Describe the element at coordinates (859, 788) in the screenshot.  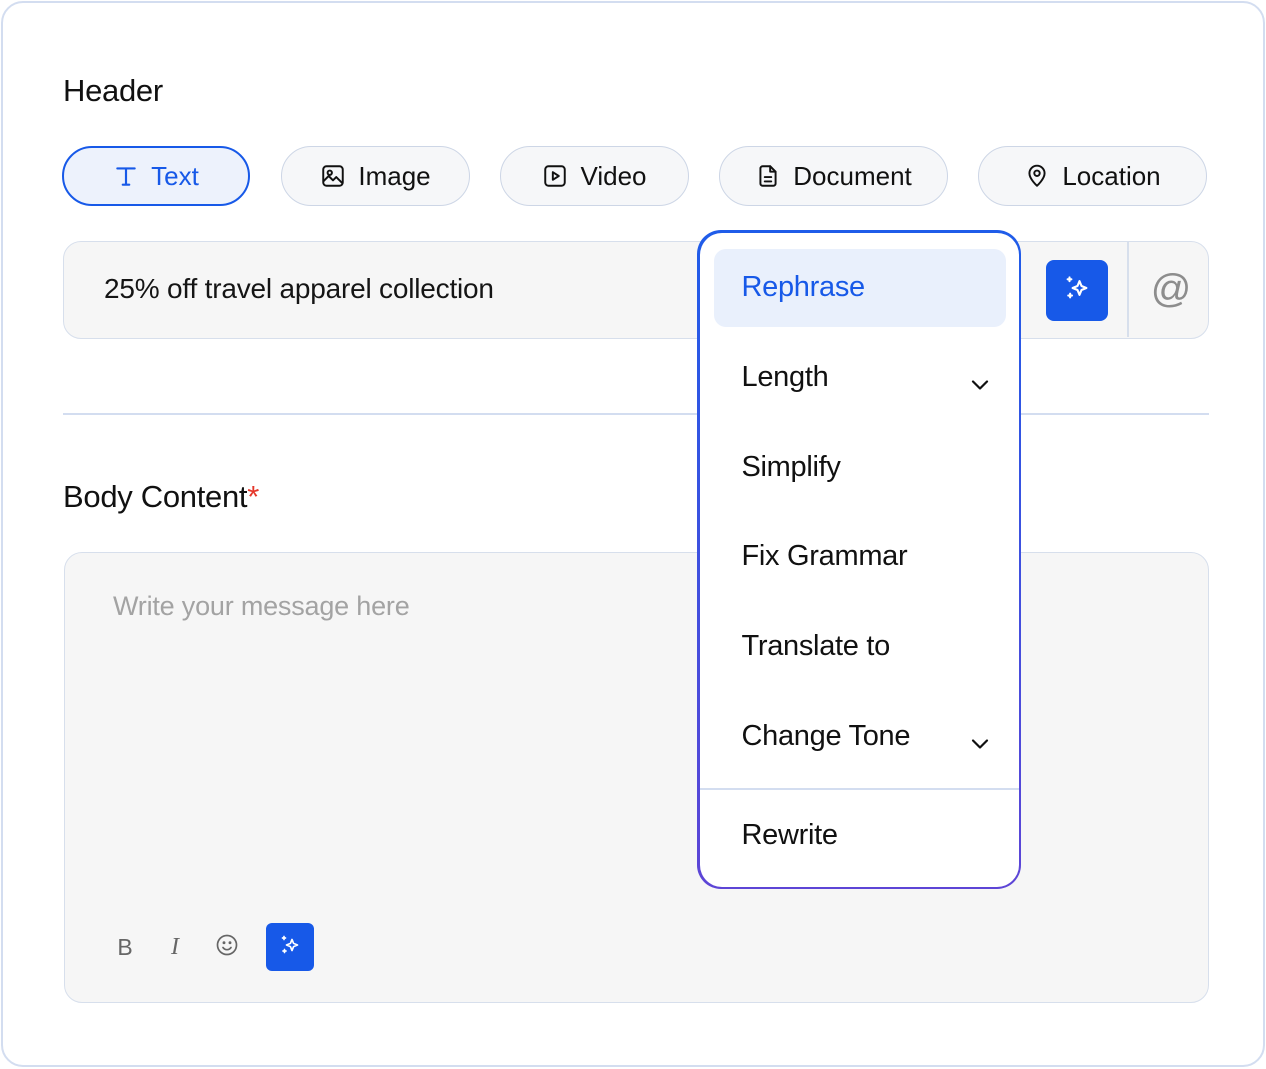
I see `menu-divider` at that location.